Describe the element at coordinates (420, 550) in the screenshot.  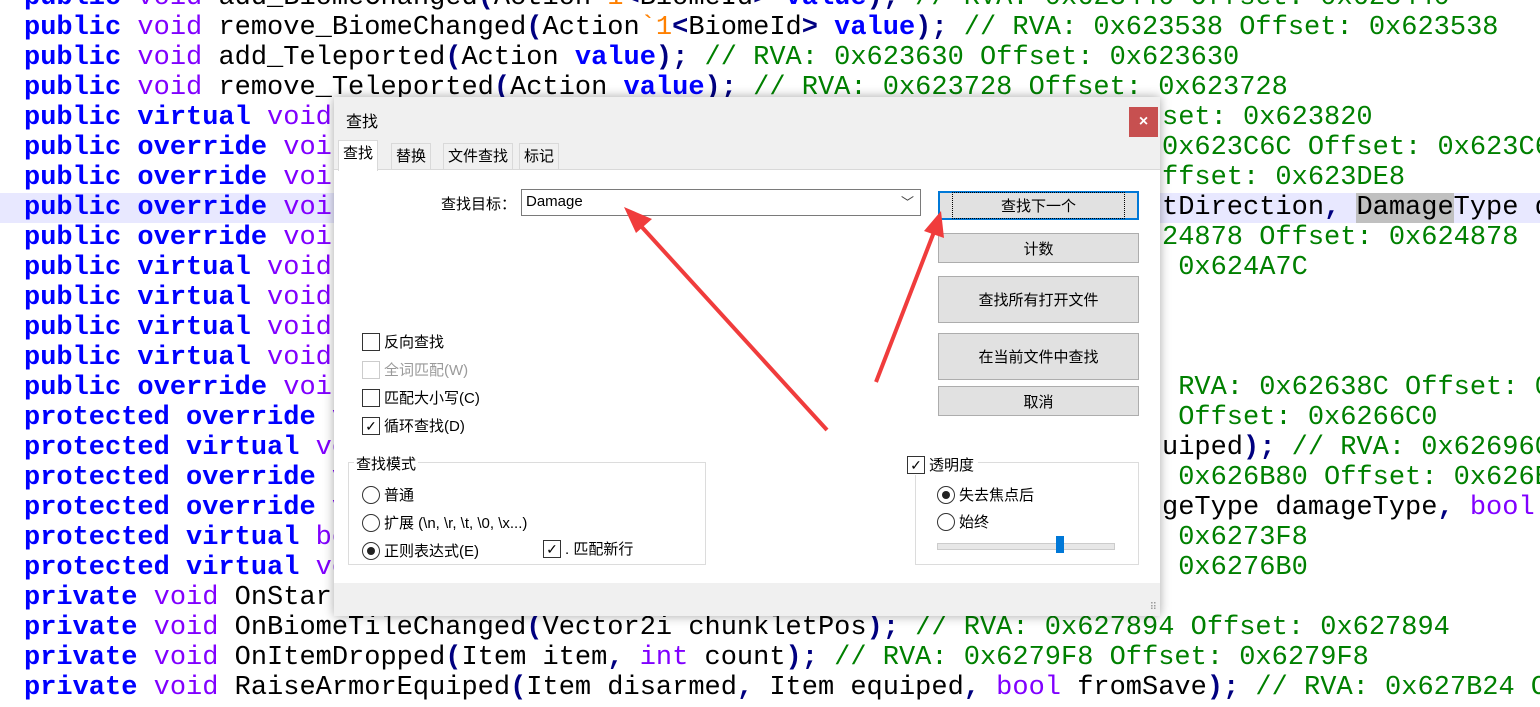
I see `mode-regex-radio: 正则表达式(E)` at that location.